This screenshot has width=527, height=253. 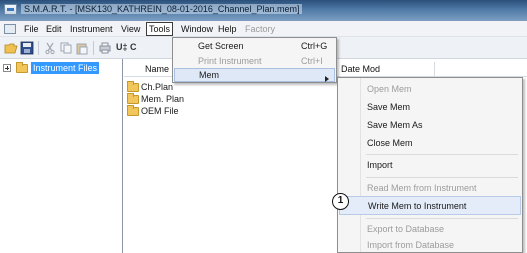 What do you see at coordinates (10, 9) in the screenshot?
I see `app-icon` at bounding box center [10, 9].